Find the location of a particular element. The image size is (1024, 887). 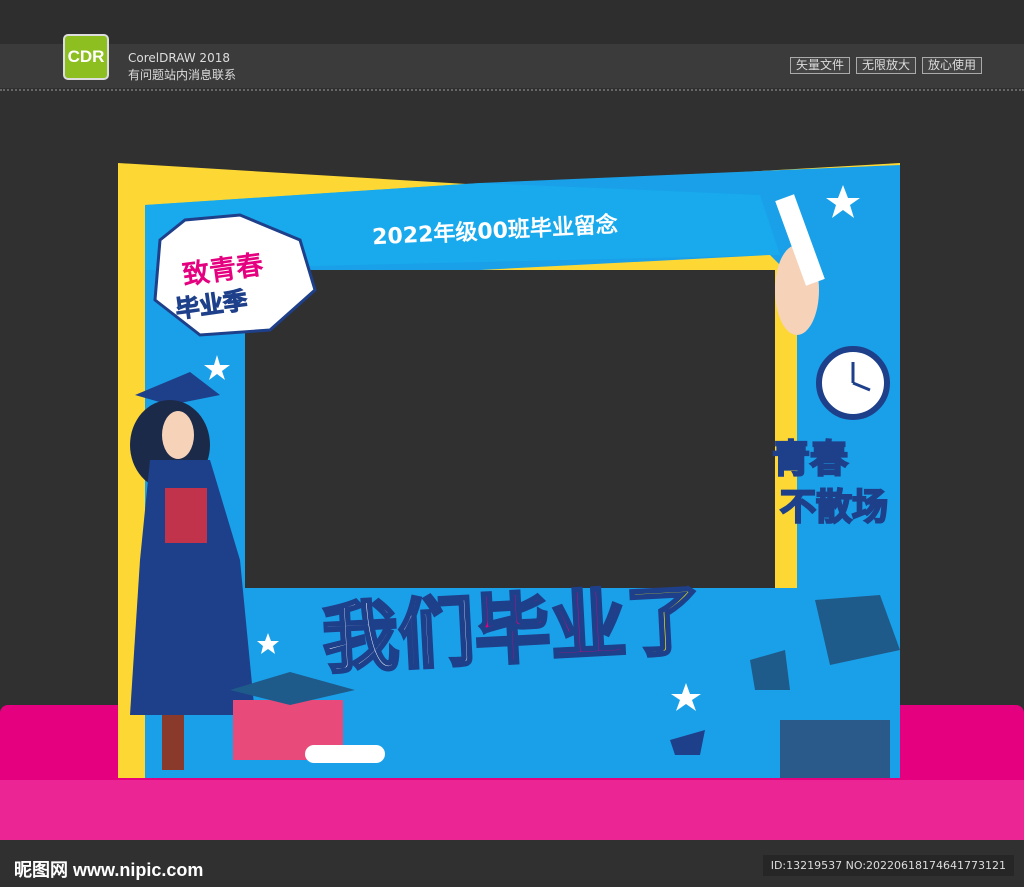

image-id: ID:13219537 NO:20220618174641773121 is located at coordinates (888, 865).